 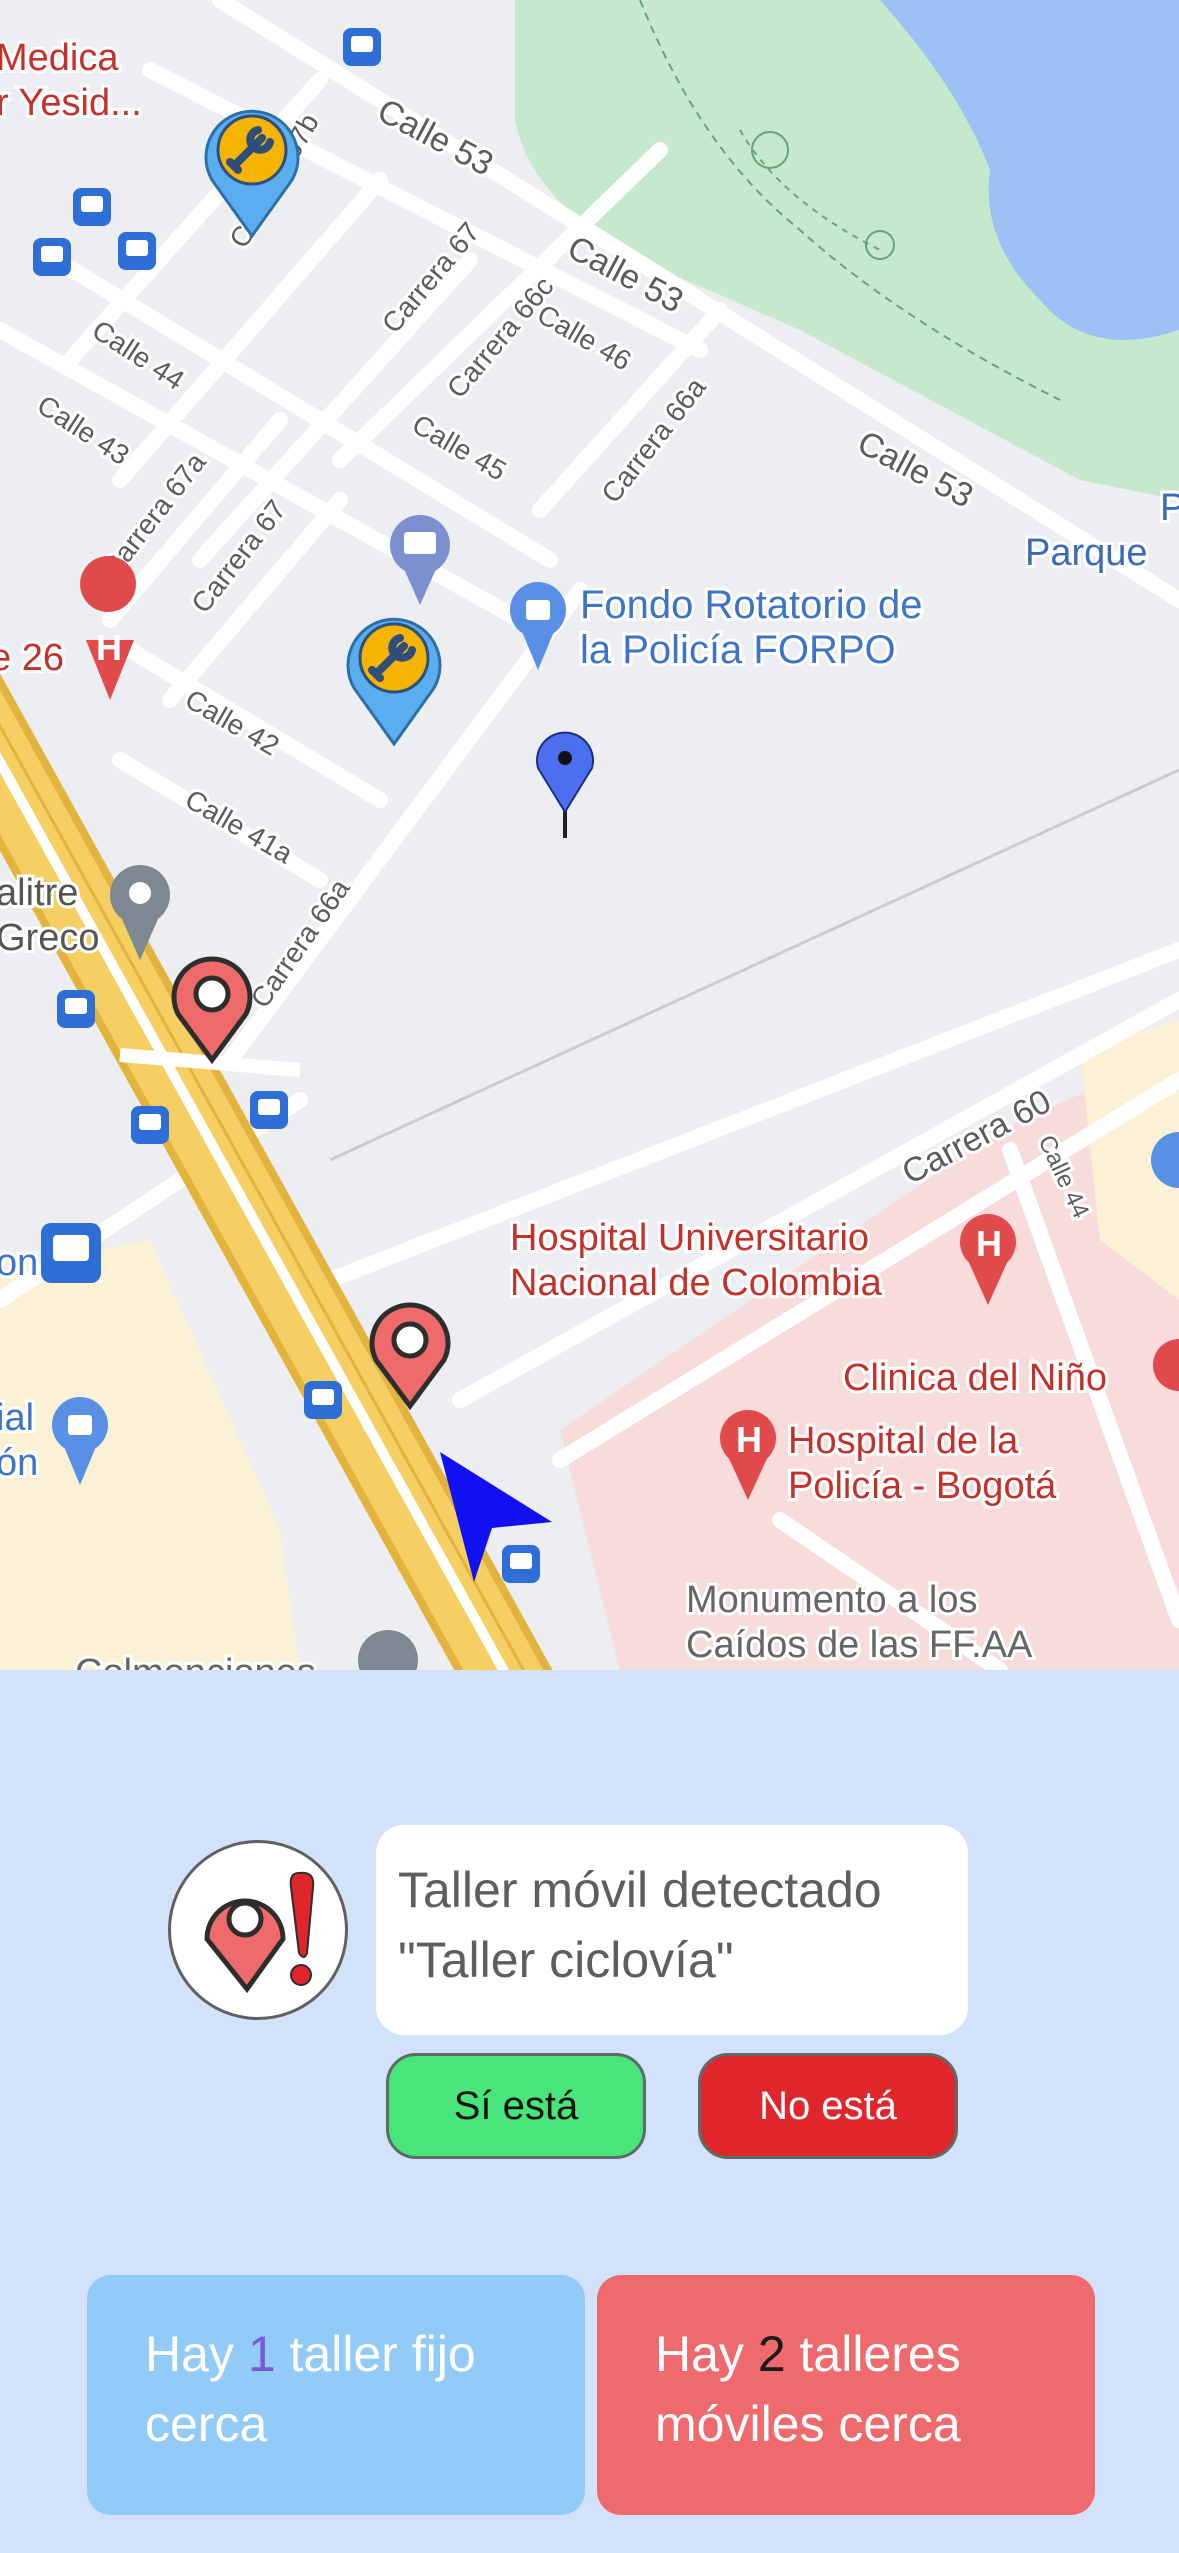 I want to click on navigation-arrow-icon, so click(x=496, y=1517).